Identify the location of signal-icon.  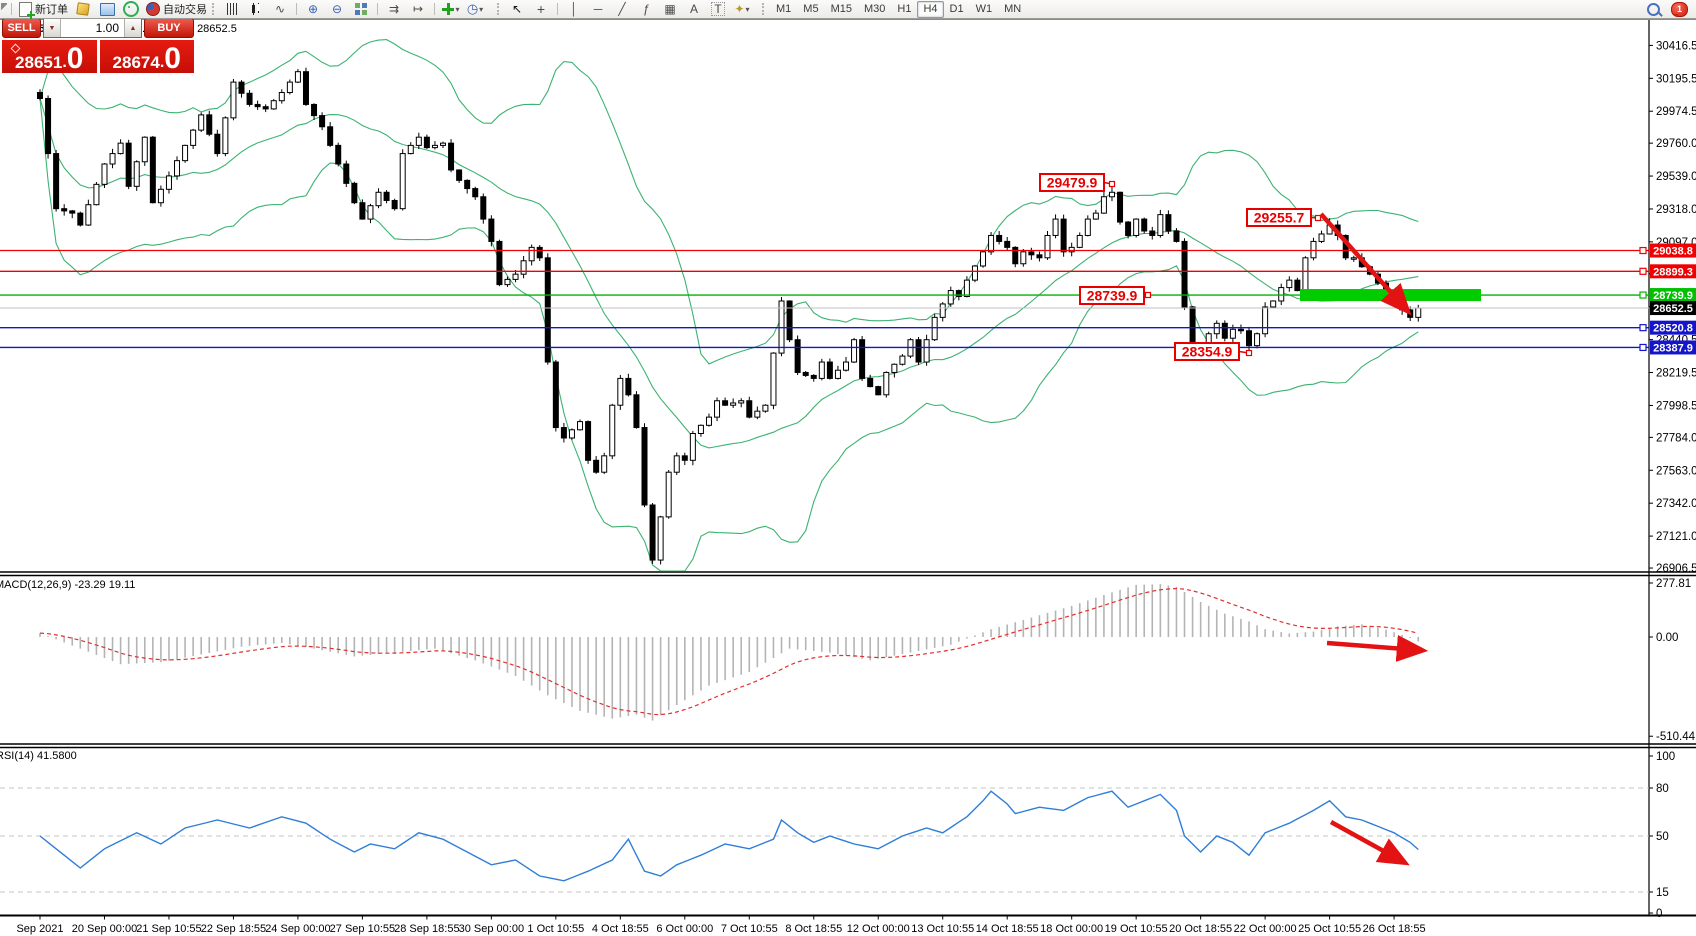
(131, 9).